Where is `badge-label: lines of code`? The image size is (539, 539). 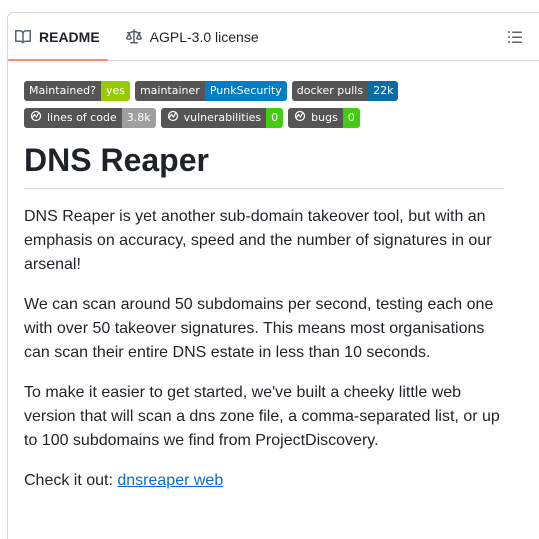 badge-label: lines of code is located at coordinates (82, 117).